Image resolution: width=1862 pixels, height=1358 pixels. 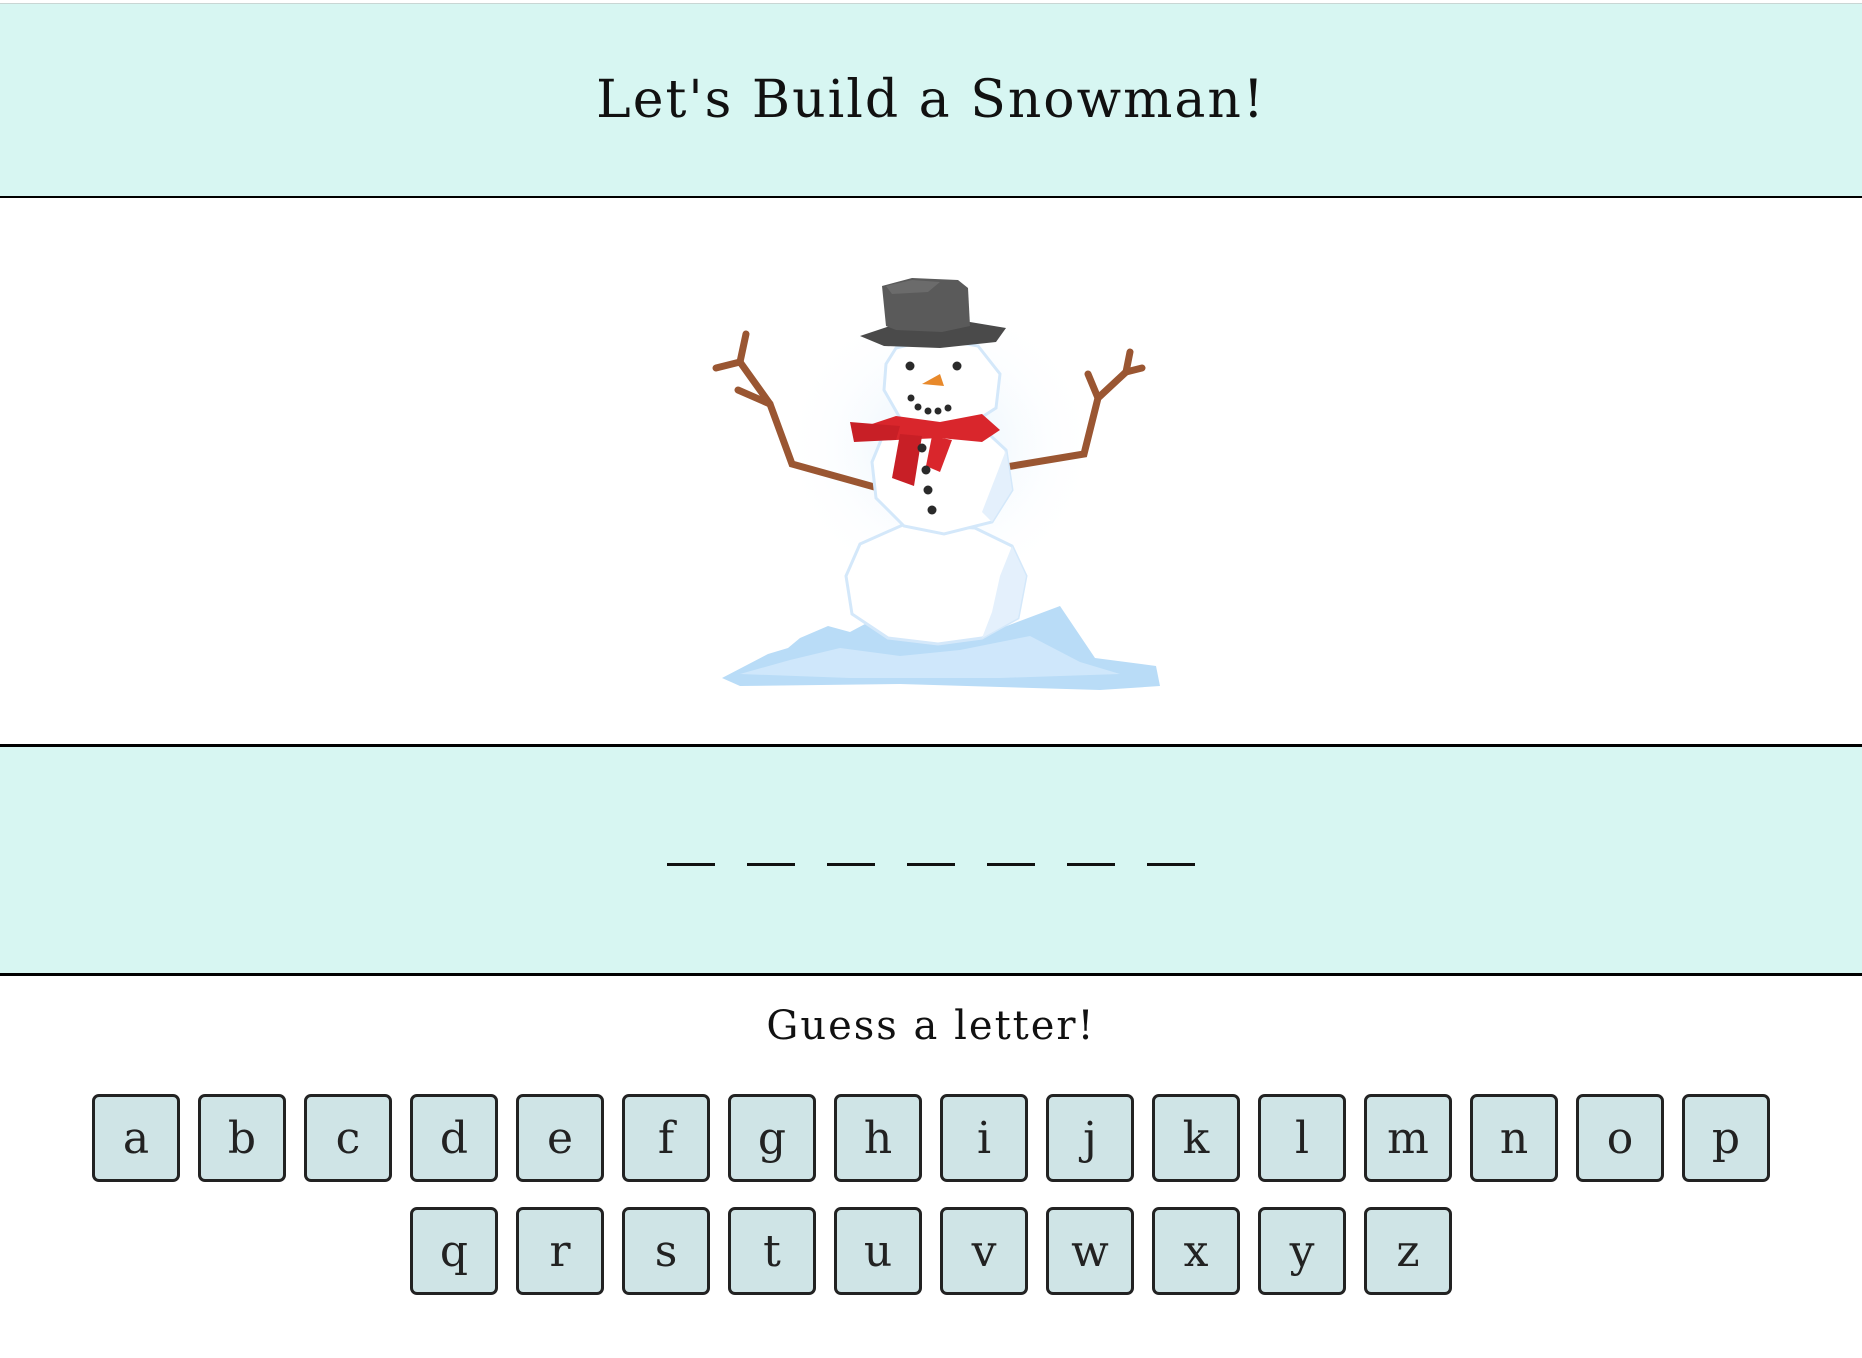 I want to click on keyboard-row-2: qrstuvwxyz, so click(x=931, y=1251).